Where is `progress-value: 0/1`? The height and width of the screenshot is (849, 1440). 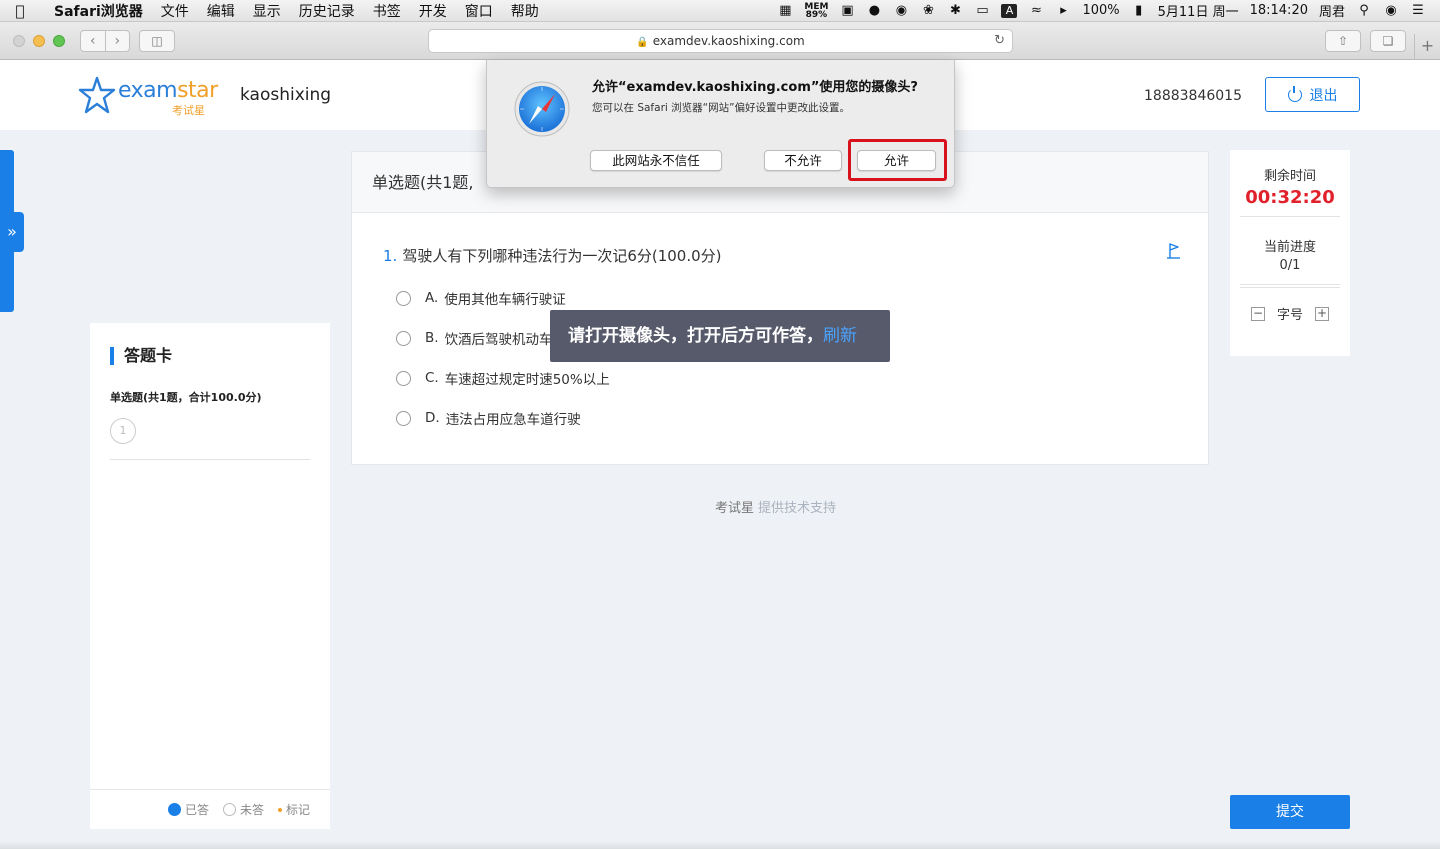 progress-value: 0/1 is located at coordinates (1290, 265).